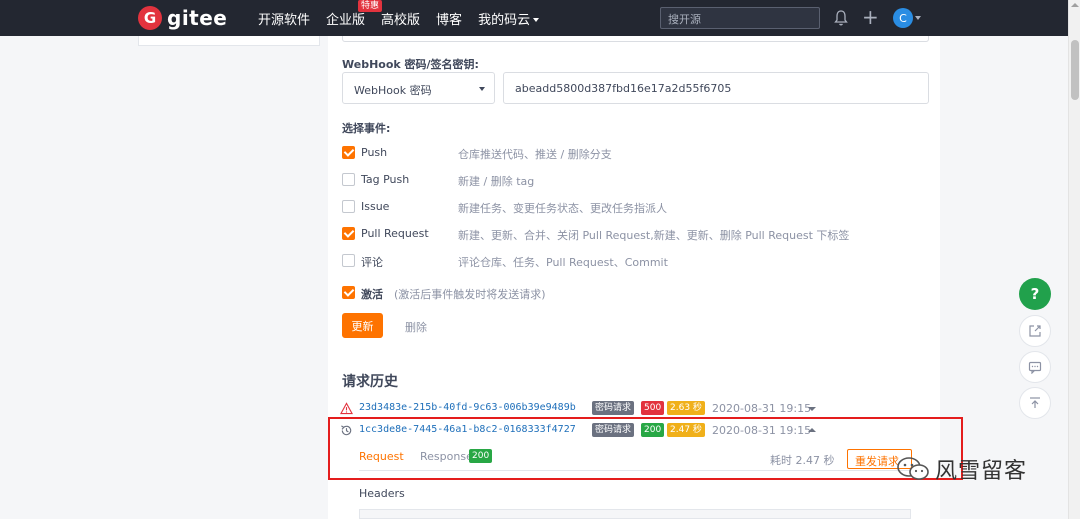  I want to click on activate-row: 激活 (激活后事件触发时将发送请求), so click(622, 293).